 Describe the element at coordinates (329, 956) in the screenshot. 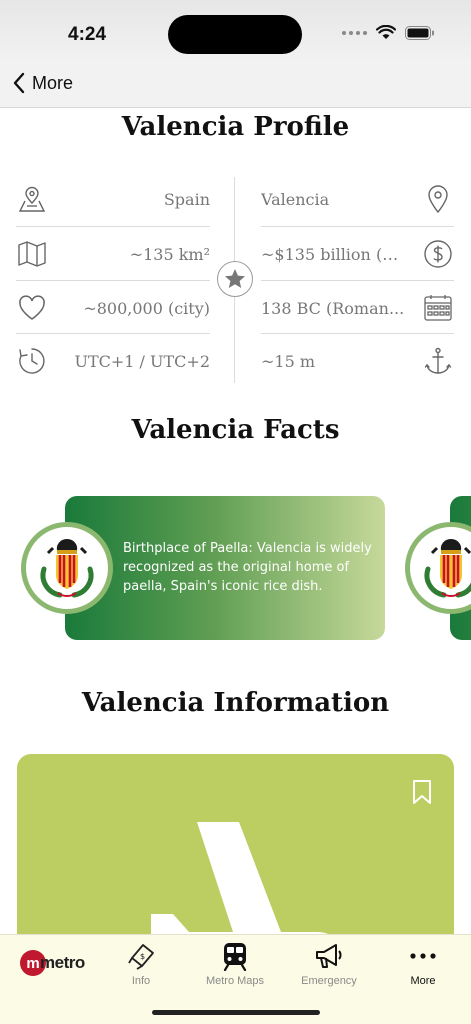

I see `megaphone-icon` at that location.